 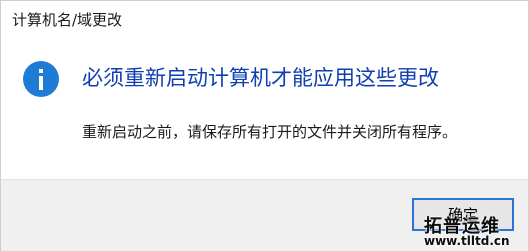 What do you see at coordinates (467, 241) in the screenshot?
I see `watermark-url: www.tlltd.cn` at bounding box center [467, 241].